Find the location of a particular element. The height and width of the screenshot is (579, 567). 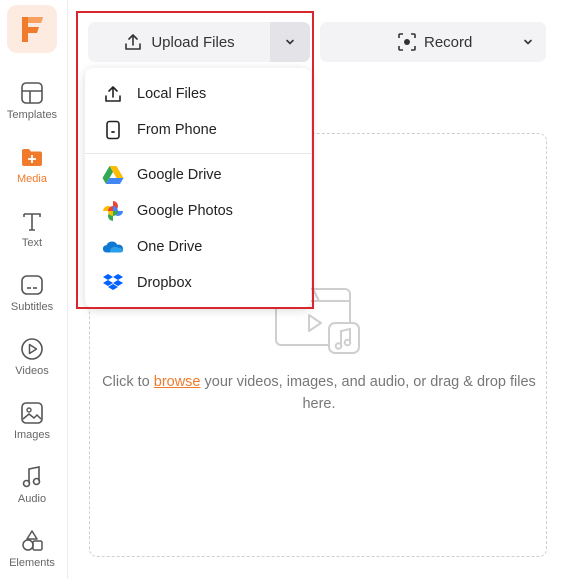

sidebar-item-label: Images is located at coordinates (32, 435).